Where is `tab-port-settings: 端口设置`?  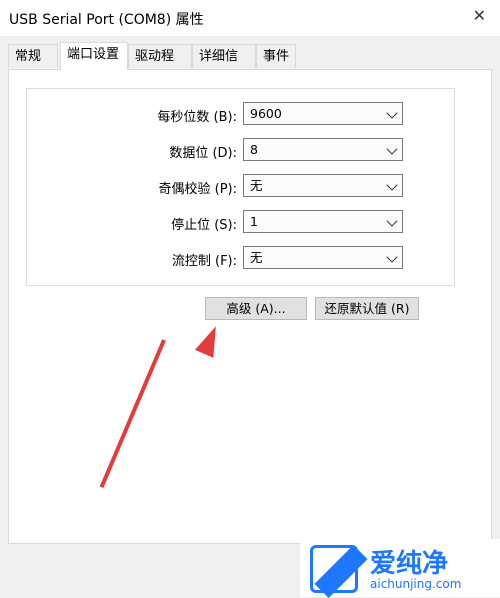
tab-port-settings: 端口设置 is located at coordinates (94, 56).